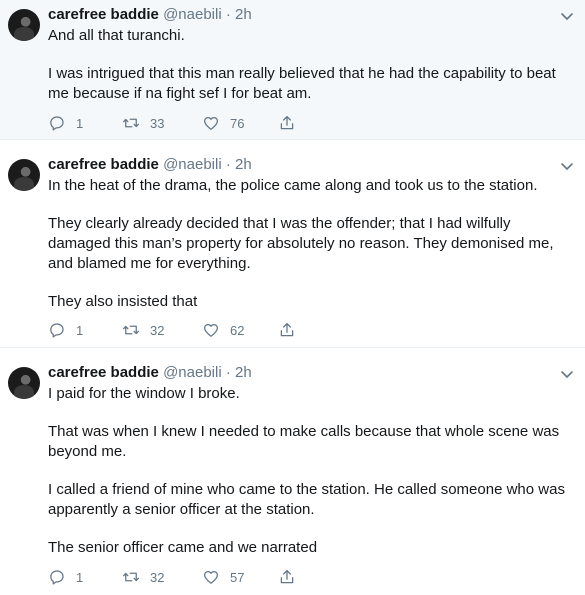 This screenshot has height=595, width=585. Describe the element at coordinates (237, 330) in the screenshot. I see `like-count: 62` at that location.